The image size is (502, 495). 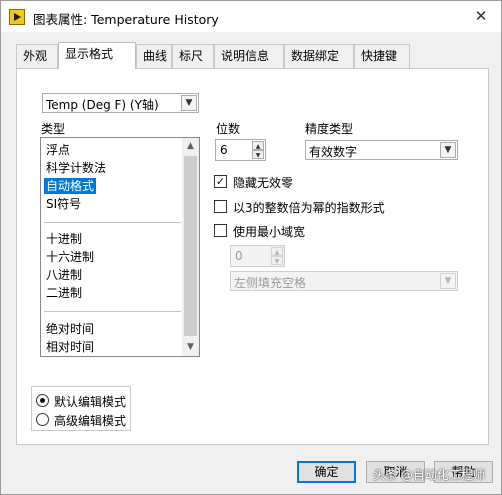 I want to click on type-label: 类型, so click(x=53, y=129).